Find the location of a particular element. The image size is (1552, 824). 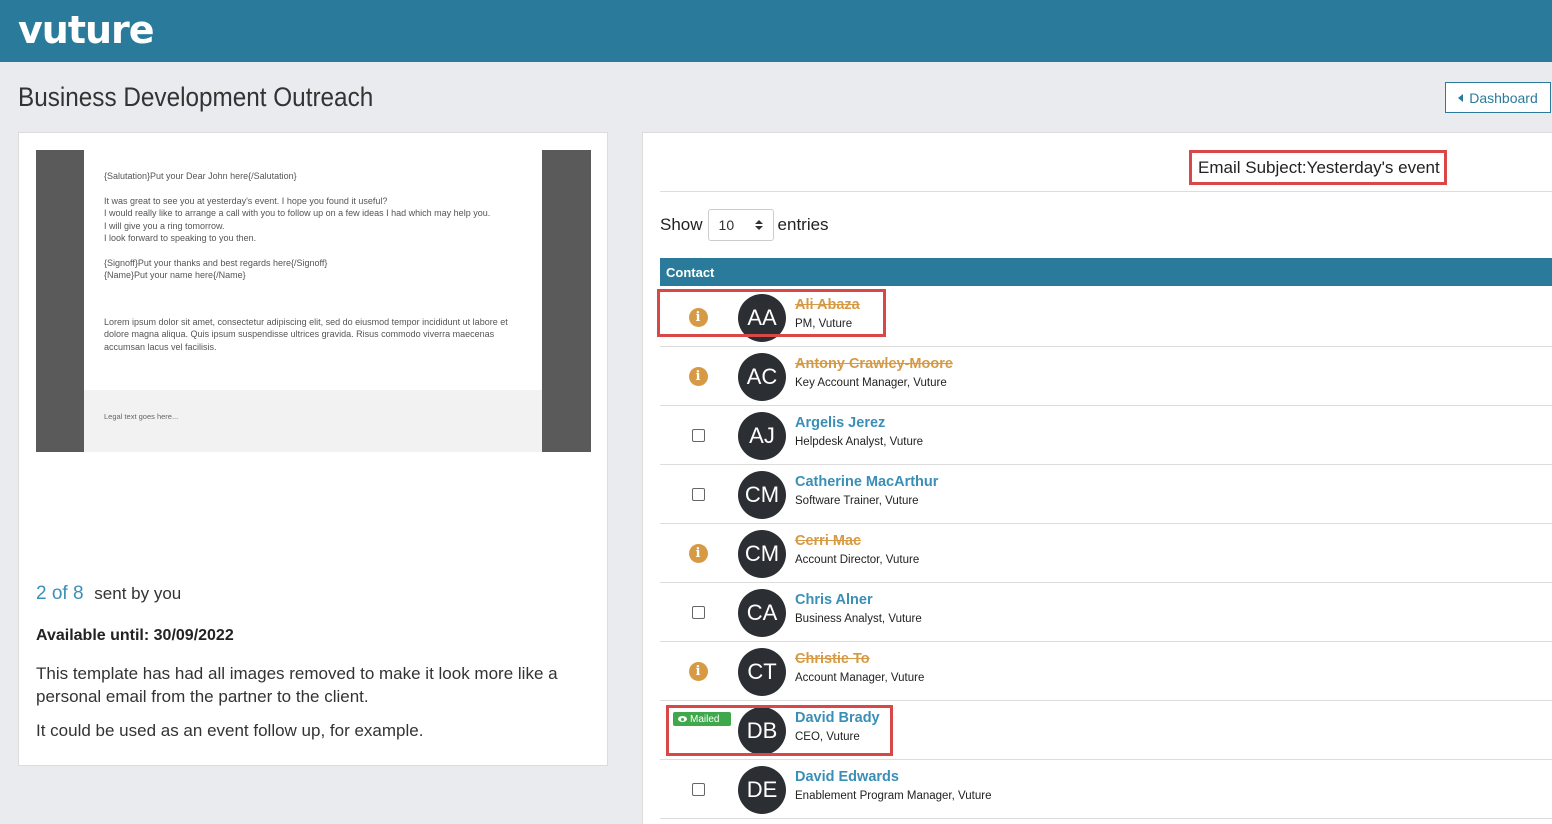

contact-role: Software Trainer, Vuture is located at coordinates (857, 501).